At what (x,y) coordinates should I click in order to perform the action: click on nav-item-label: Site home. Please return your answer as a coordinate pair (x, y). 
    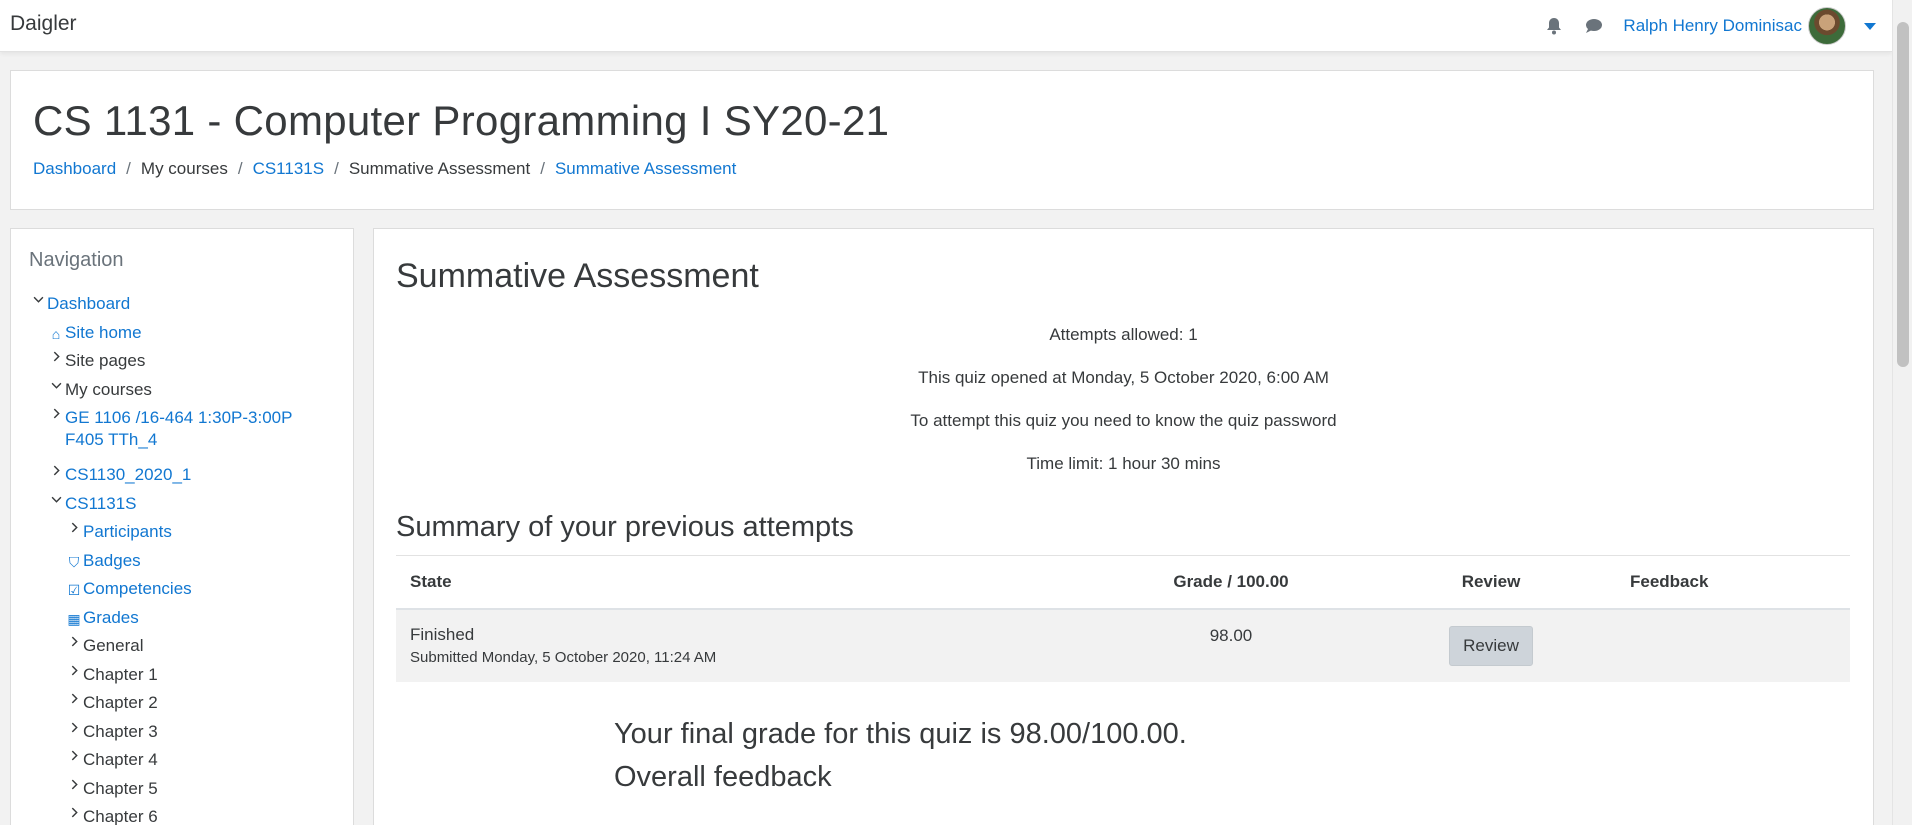
    Looking at the image, I should click on (103, 333).